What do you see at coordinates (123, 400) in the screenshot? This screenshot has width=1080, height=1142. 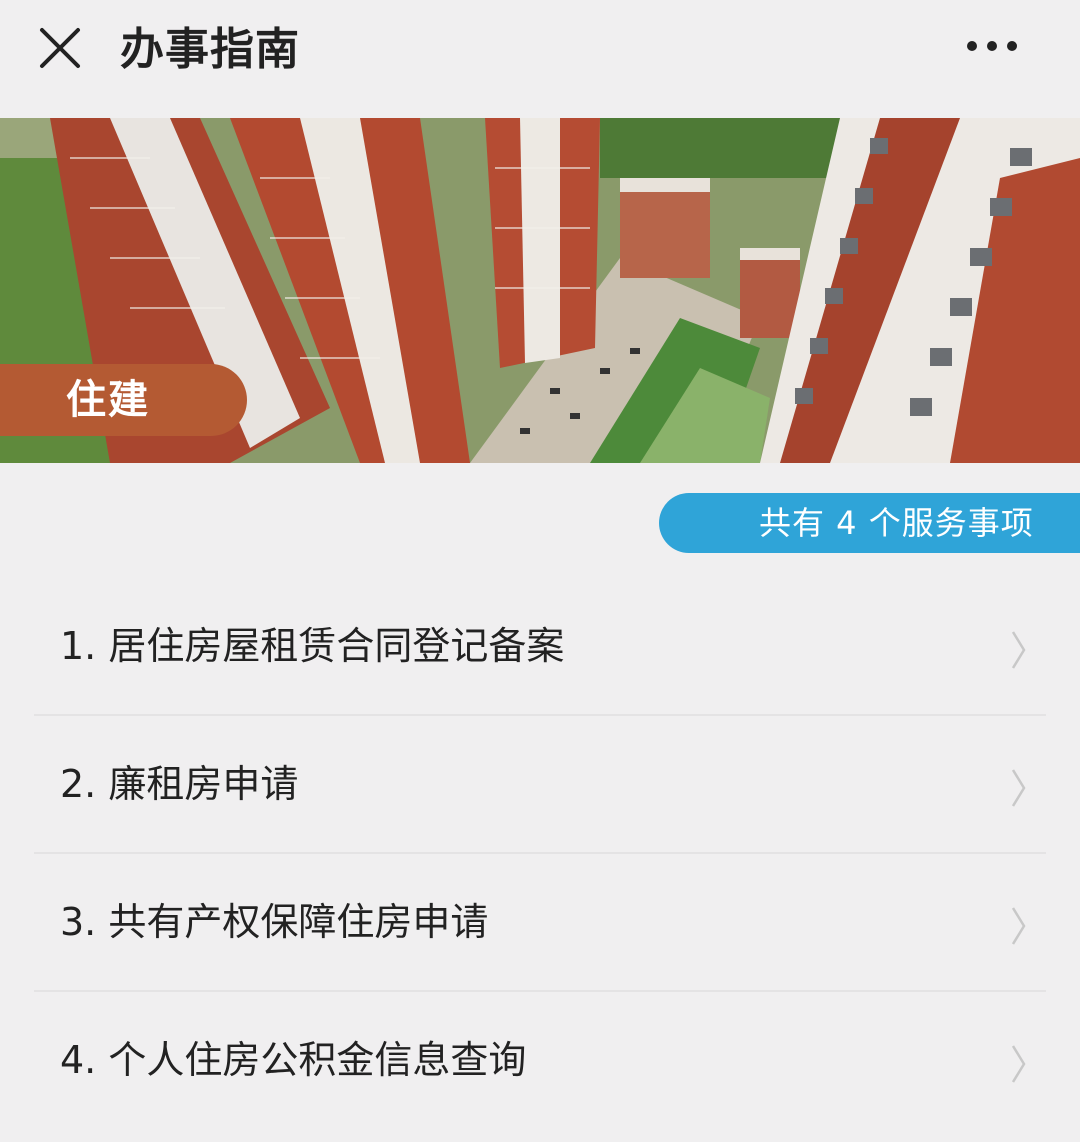 I see `category-tag: 住建` at bounding box center [123, 400].